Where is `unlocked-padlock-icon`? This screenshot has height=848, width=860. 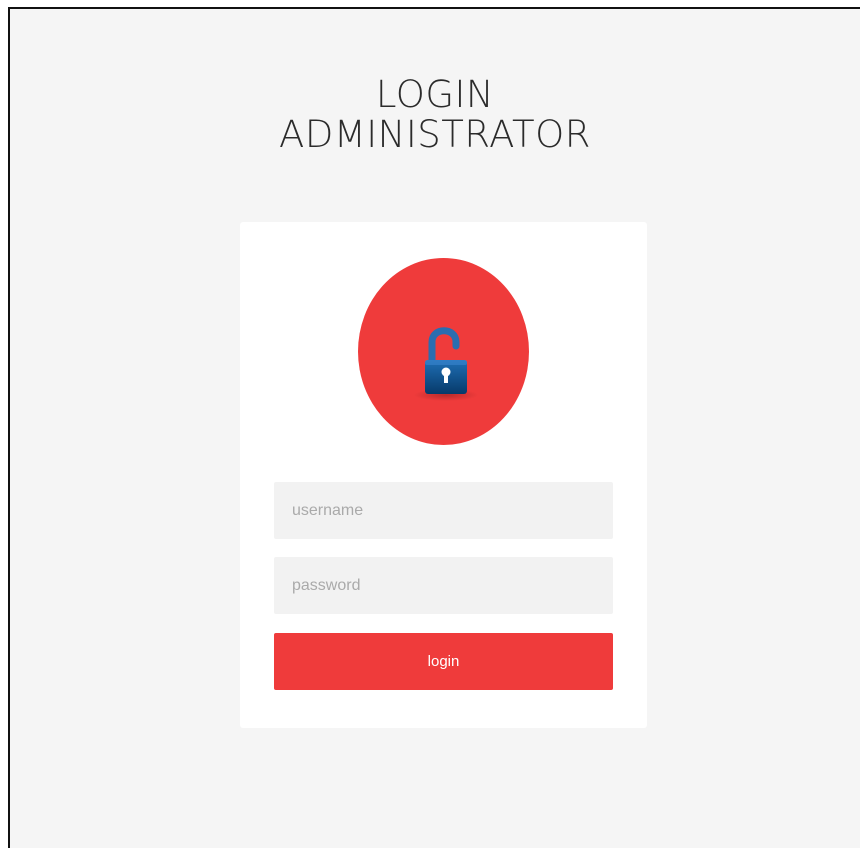
unlocked-padlock-icon is located at coordinates (446, 364).